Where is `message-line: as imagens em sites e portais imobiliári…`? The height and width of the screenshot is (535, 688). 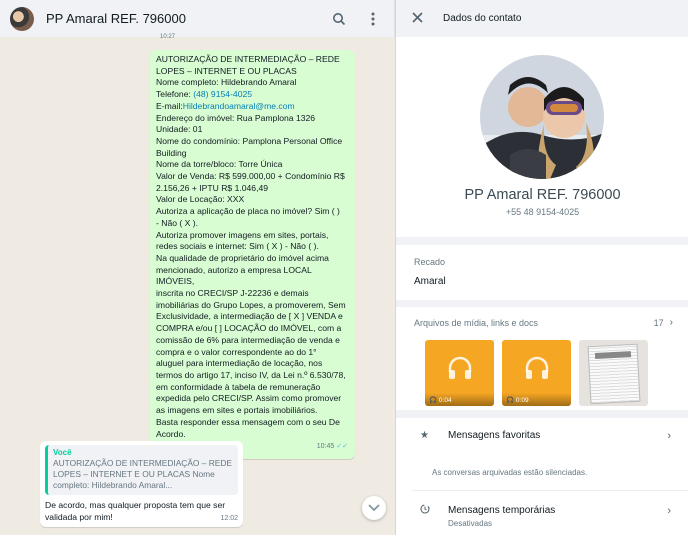 message-line: as imagens em sites e portais imobiliári… is located at coordinates (237, 410).